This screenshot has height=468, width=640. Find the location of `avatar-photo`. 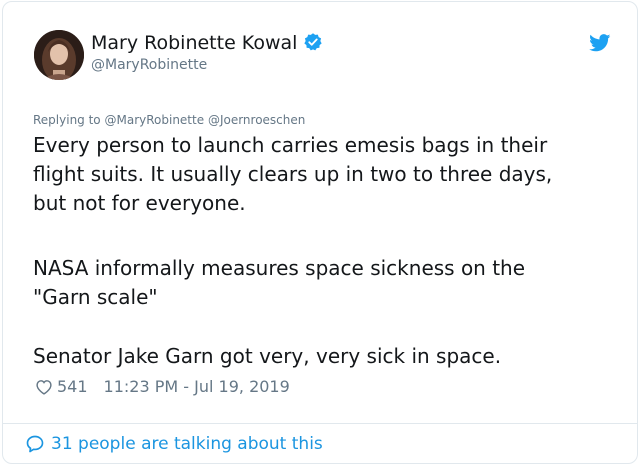

avatar-photo is located at coordinates (59, 55).